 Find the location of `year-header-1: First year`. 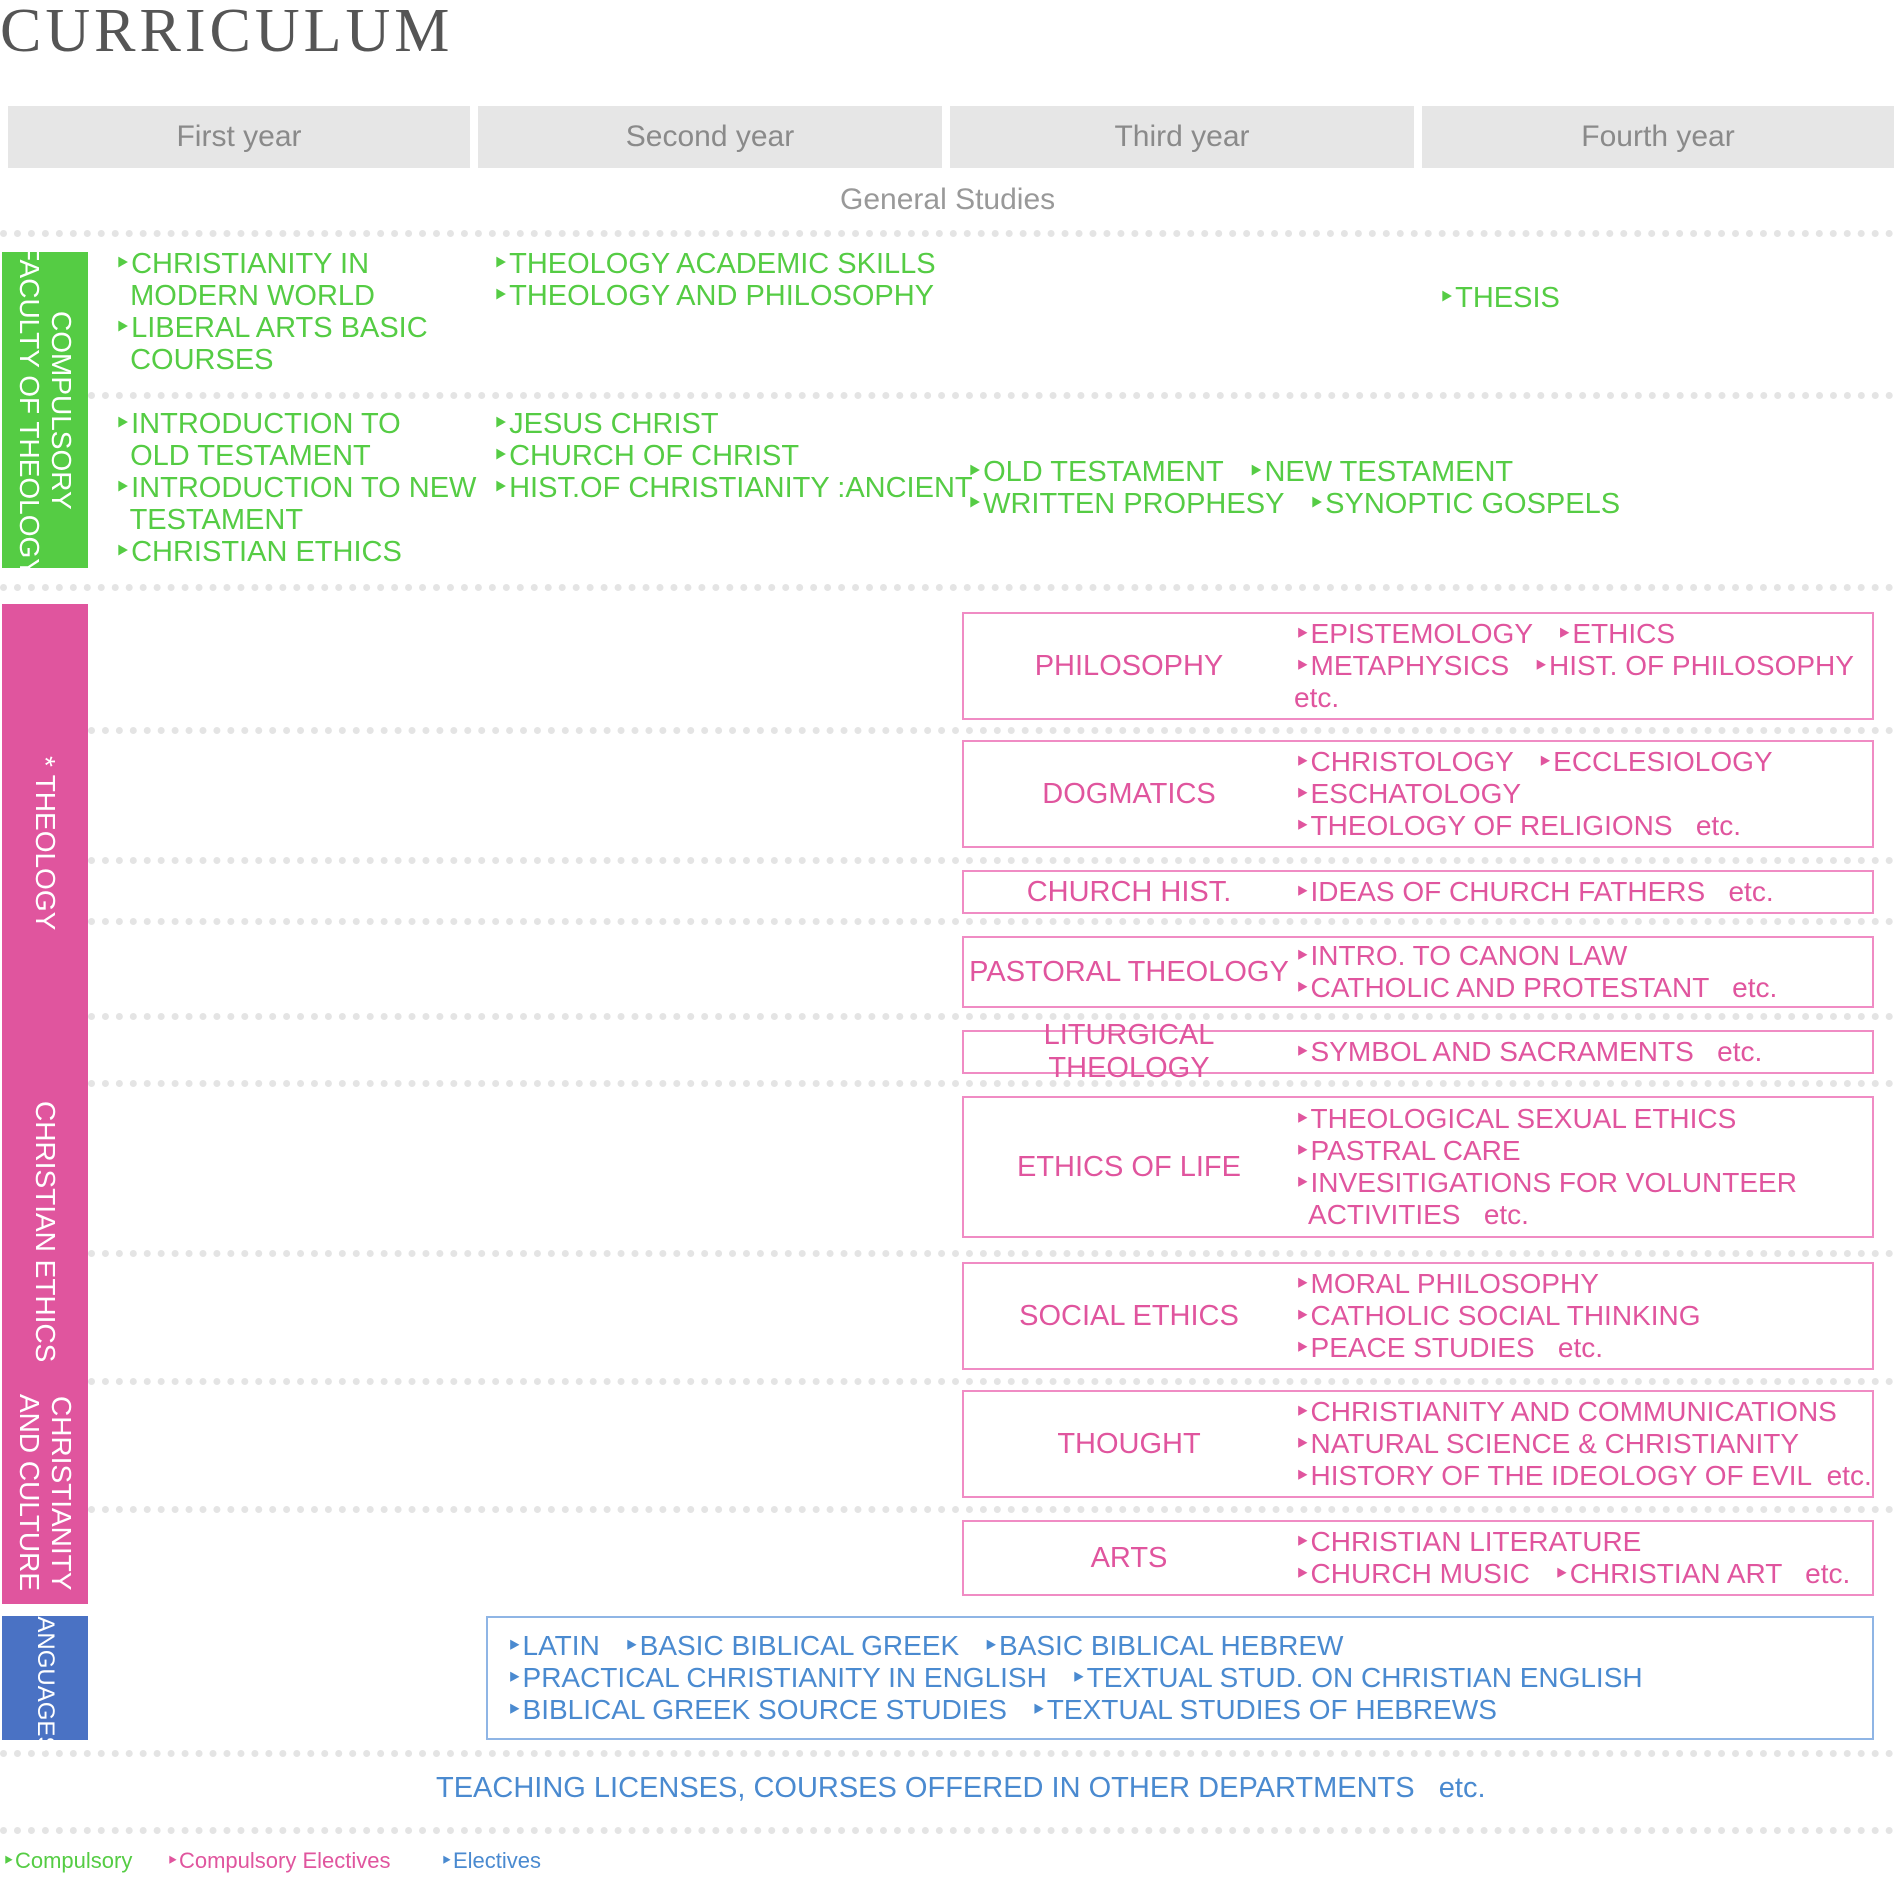

year-header-1: First year is located at coordinates (239, 137).